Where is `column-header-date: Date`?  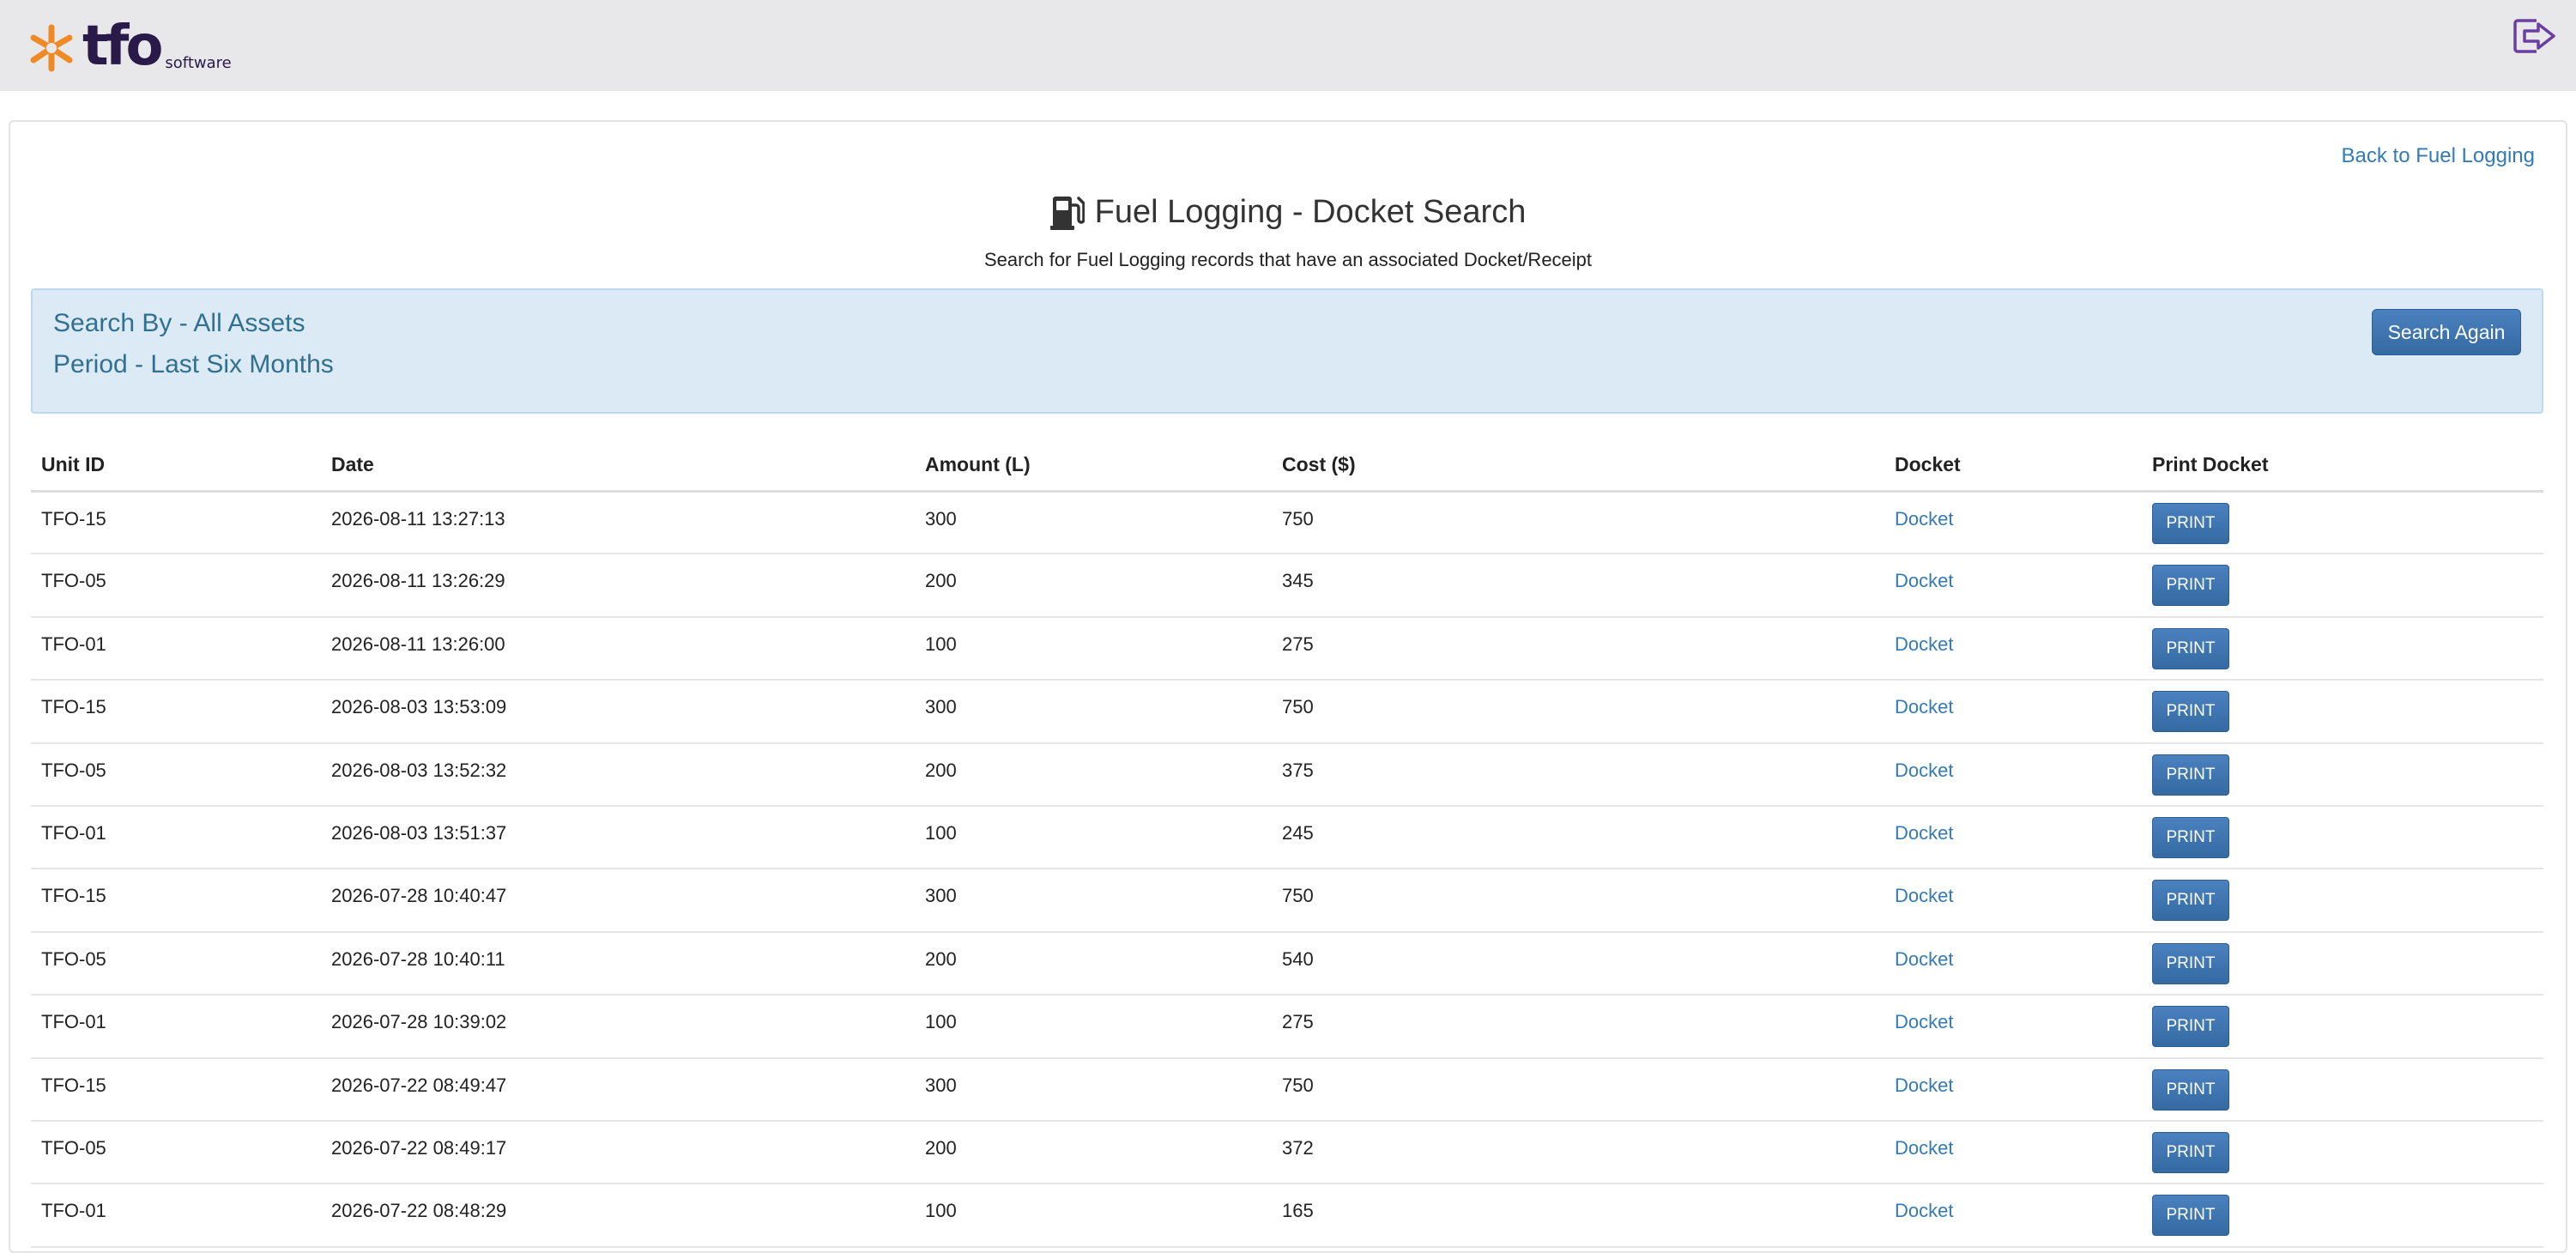
column-header-date: Date is located at coordinates (618, 466).